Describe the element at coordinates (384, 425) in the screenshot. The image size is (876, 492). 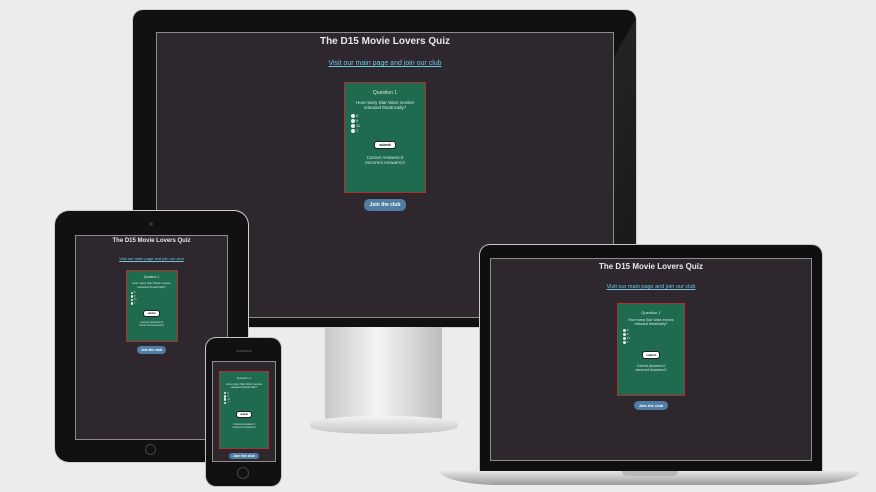
I see `monitor-base` at that location.